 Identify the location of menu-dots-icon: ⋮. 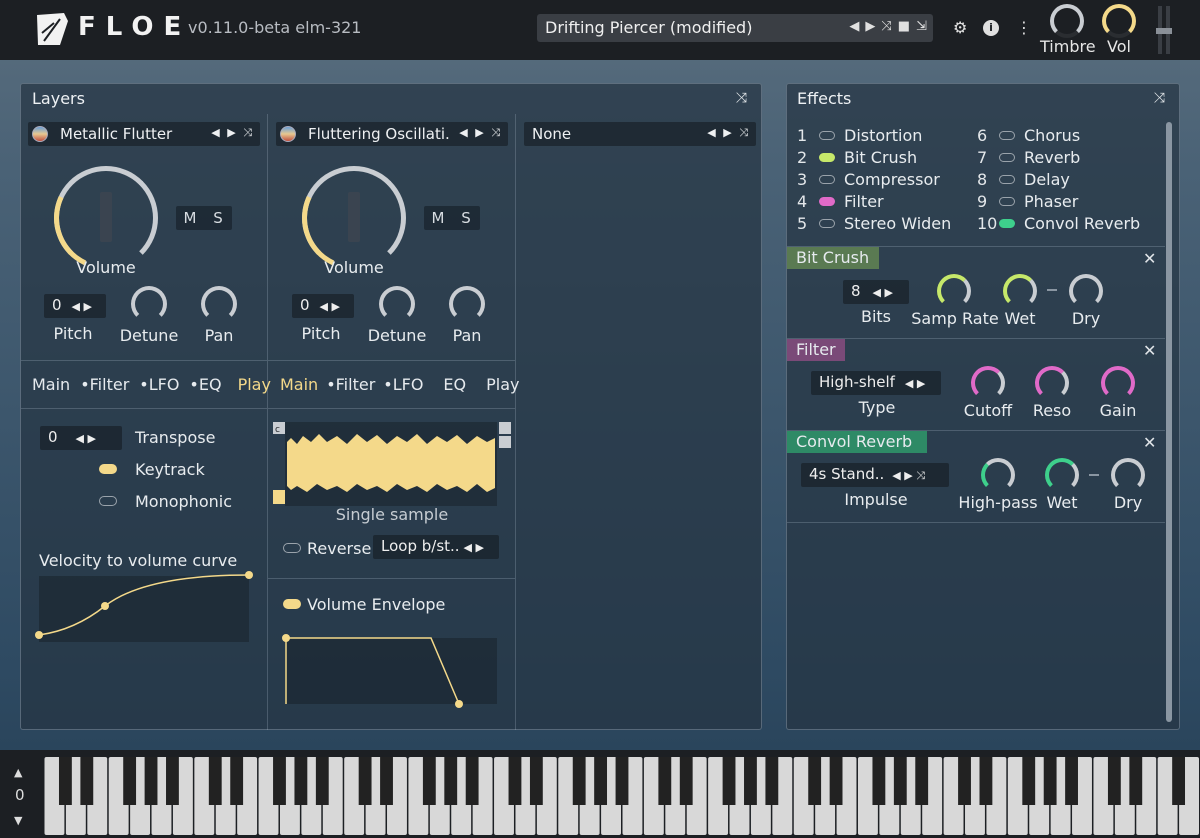
(1024, 27).